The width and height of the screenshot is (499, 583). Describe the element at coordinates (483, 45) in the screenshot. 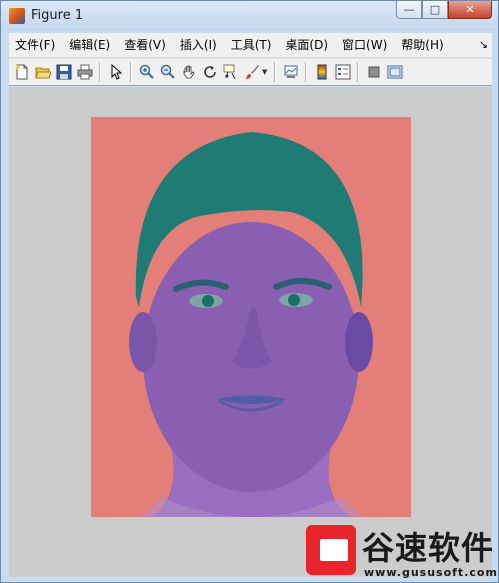

I see `menu-overflow-icon: ↘` at that location.